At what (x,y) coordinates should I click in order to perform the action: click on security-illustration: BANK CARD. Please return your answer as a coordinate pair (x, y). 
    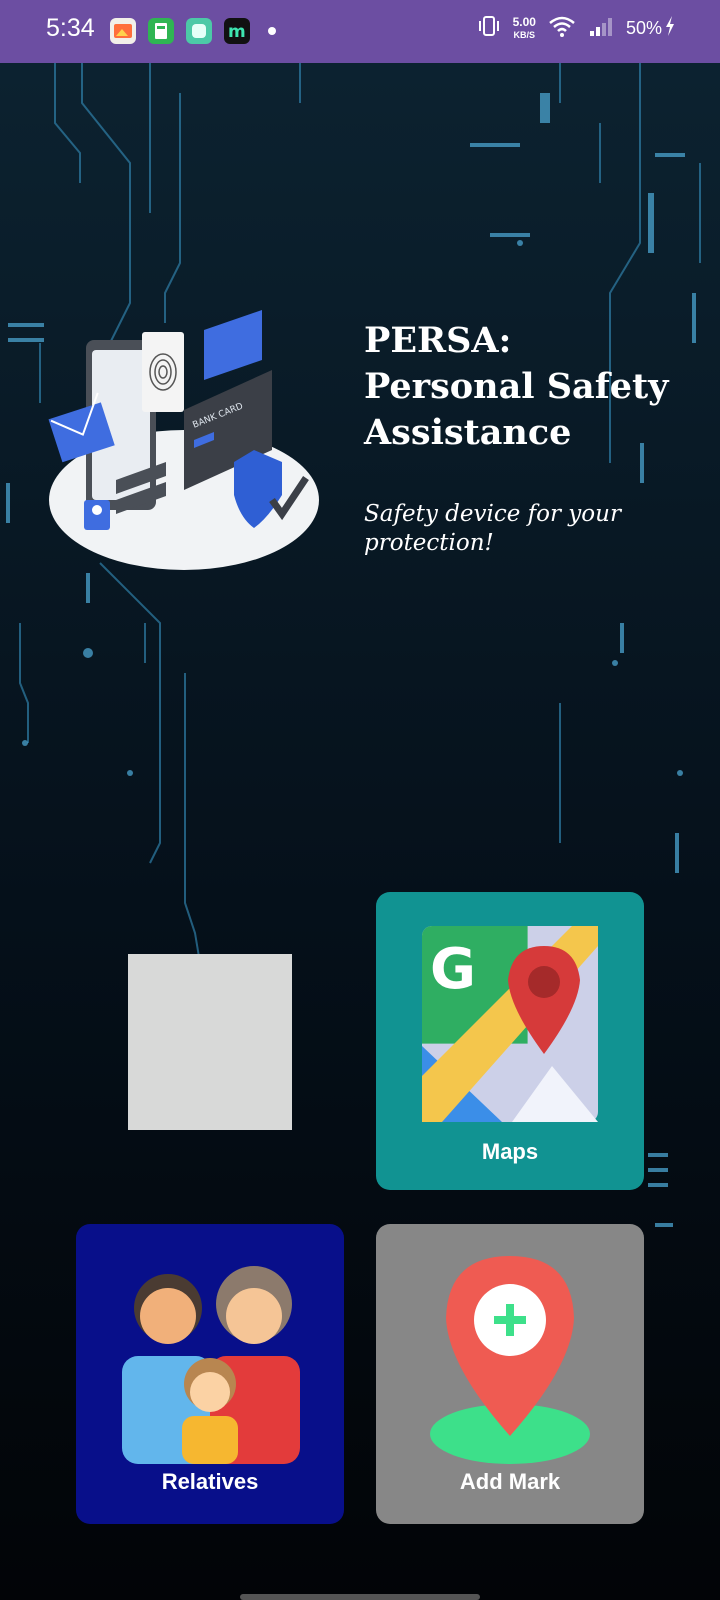
    Looking at the image, I should click on (183, 440).